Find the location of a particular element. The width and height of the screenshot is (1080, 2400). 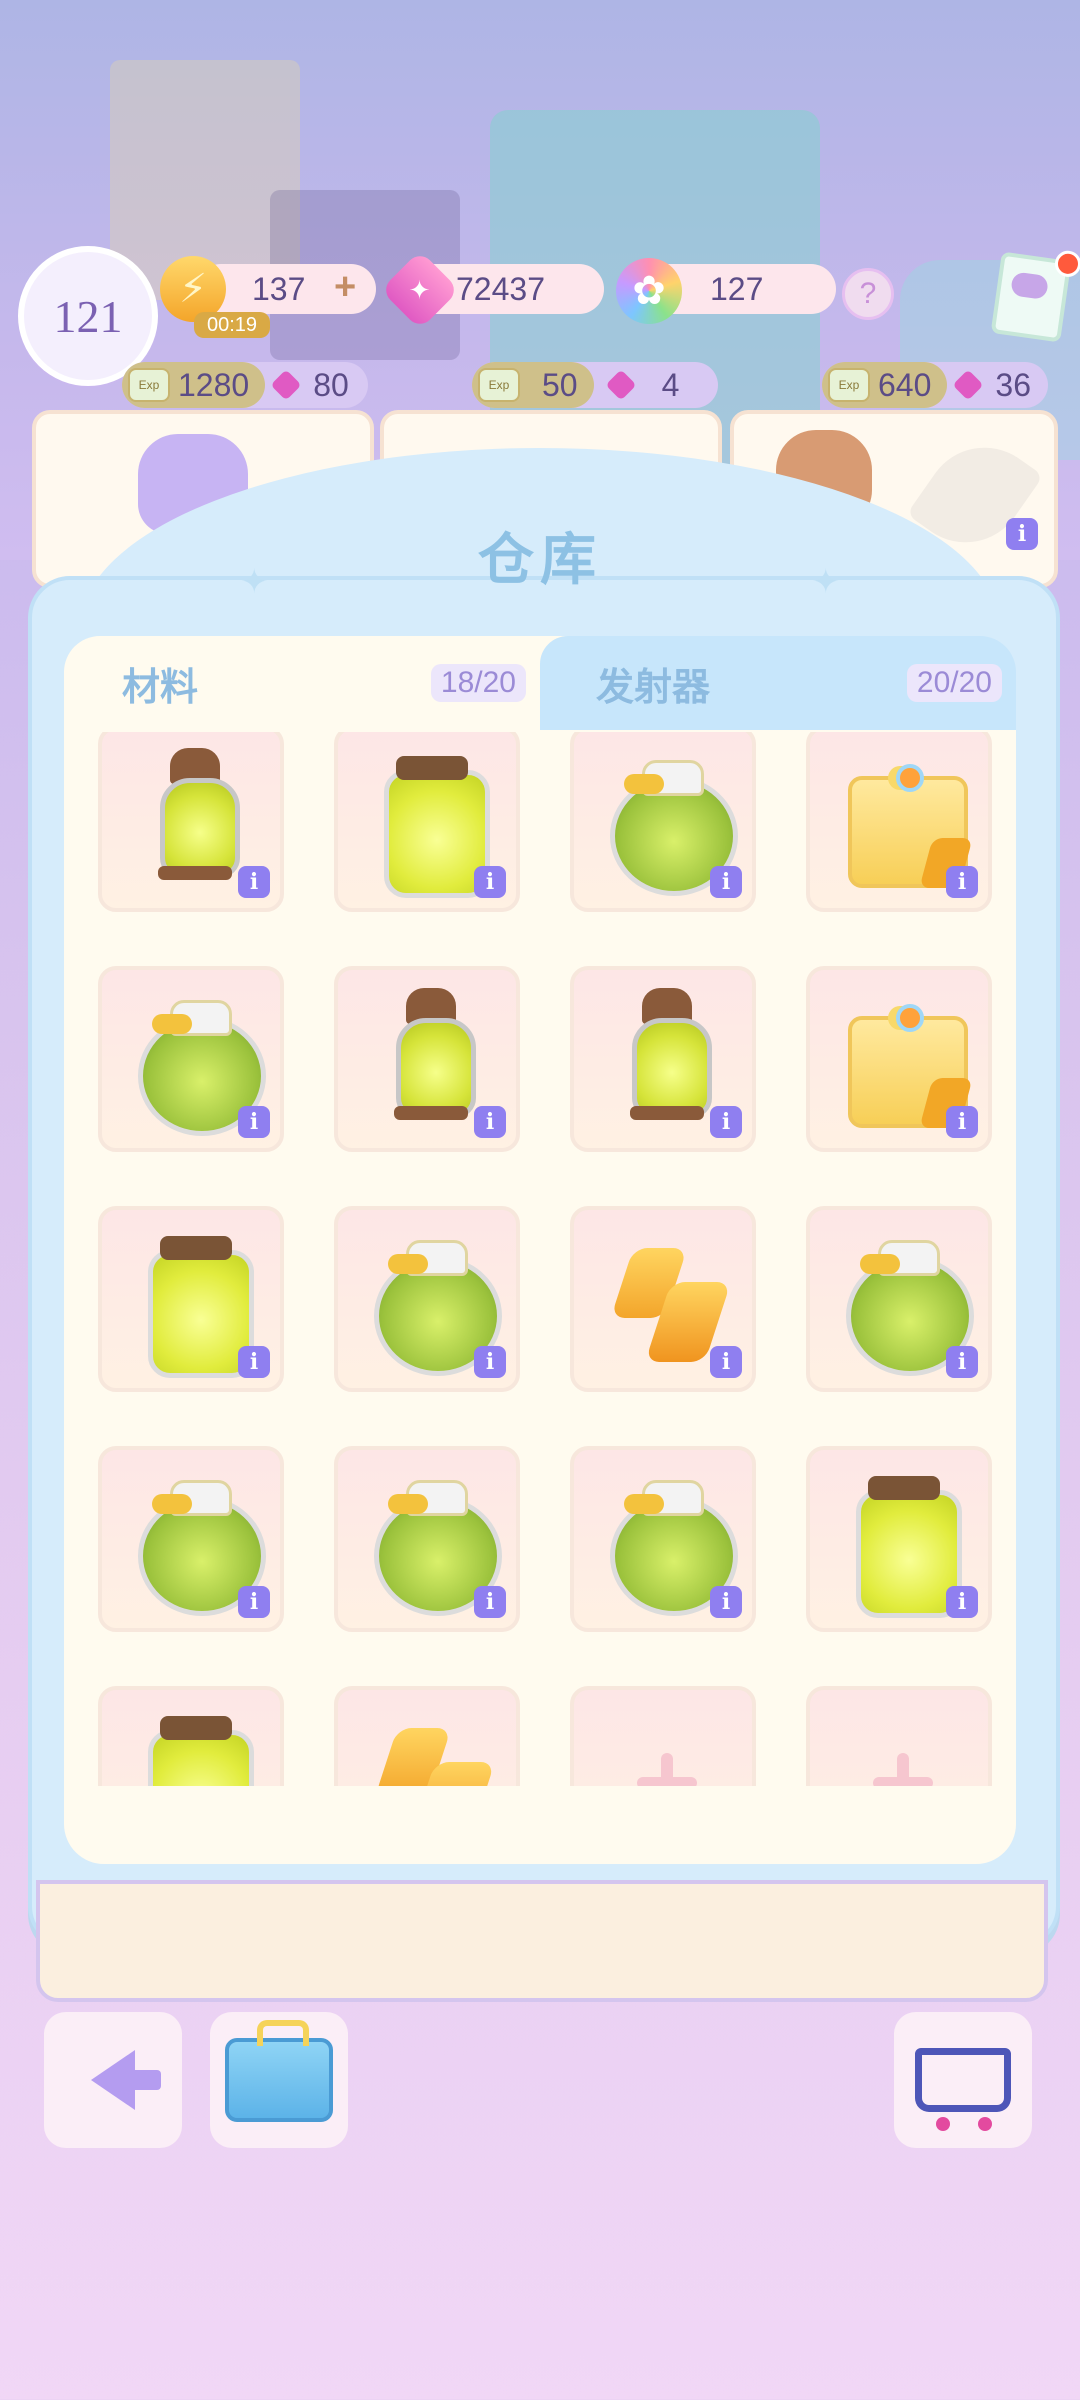

gem-reward-value: 36 is located at coordinates (1013, 384).